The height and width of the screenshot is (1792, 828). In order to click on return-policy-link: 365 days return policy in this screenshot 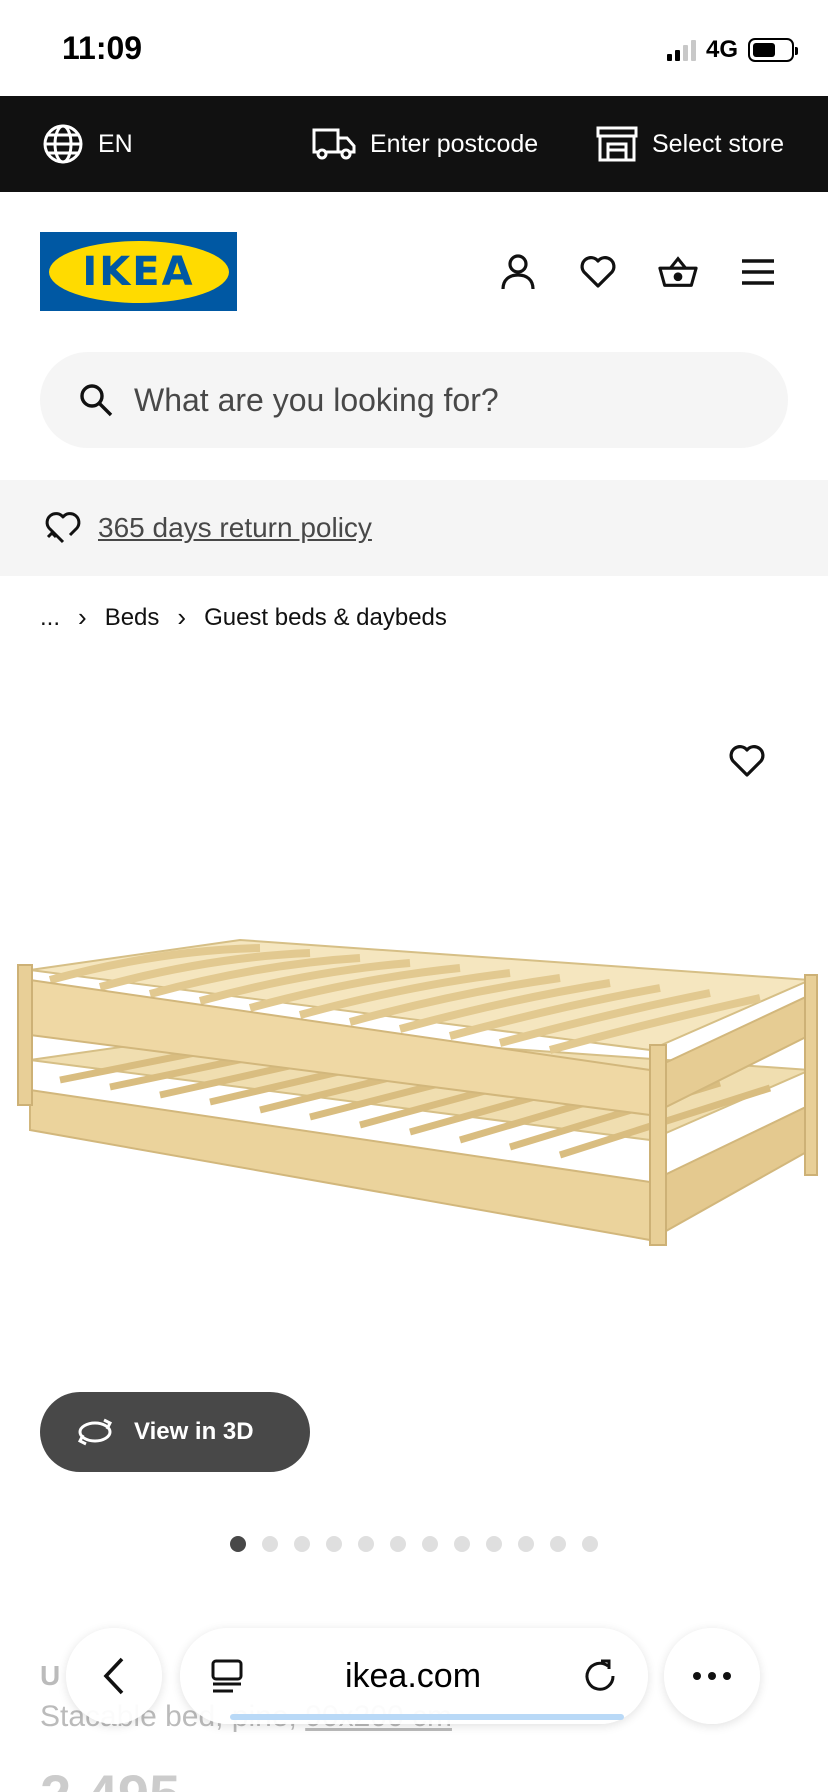, I will do `click(235, 528)`.